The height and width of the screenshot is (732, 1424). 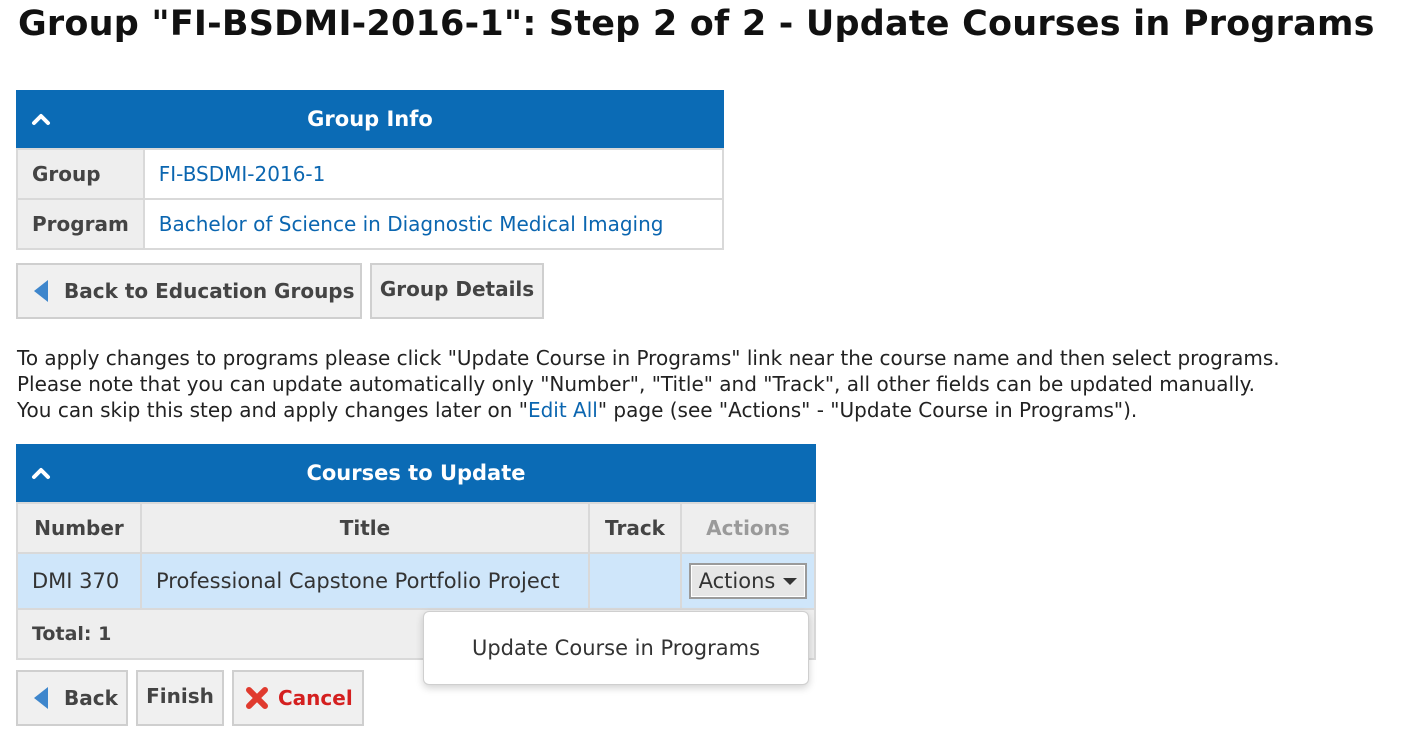 I want to click on finish-button-label: Finish, so click(x=180, y=696).